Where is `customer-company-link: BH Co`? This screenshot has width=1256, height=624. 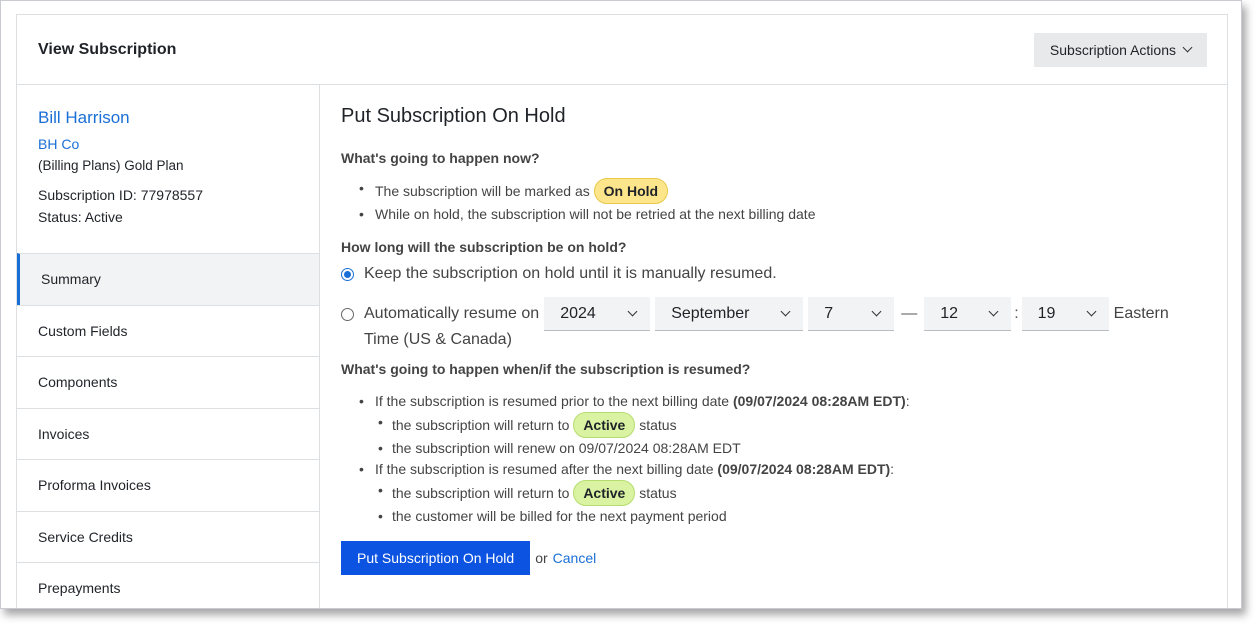 customer-company-link: BH Co is located at coordinates (168, 144).